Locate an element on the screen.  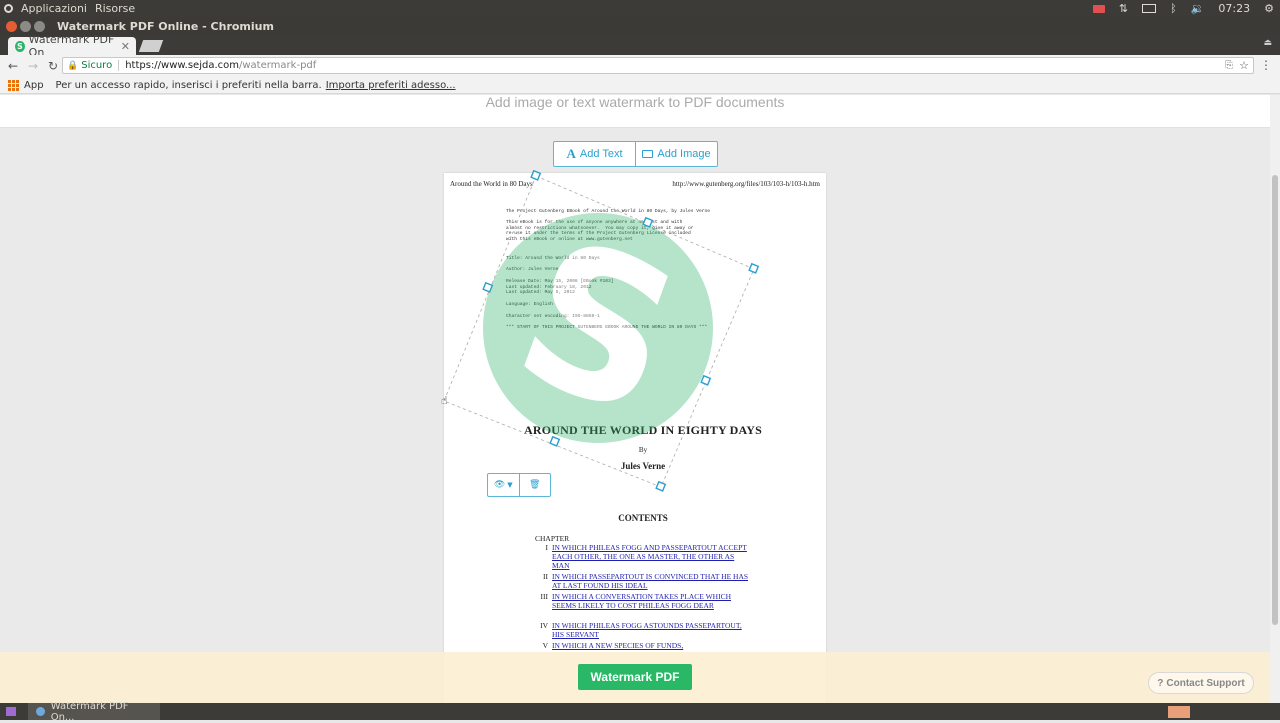
toc-number: III is located at coordinates (544, 596).